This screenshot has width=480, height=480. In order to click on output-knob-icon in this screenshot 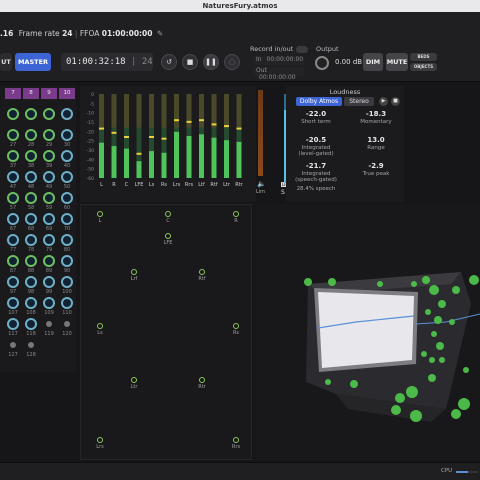, I will do `click(322, 63)`.